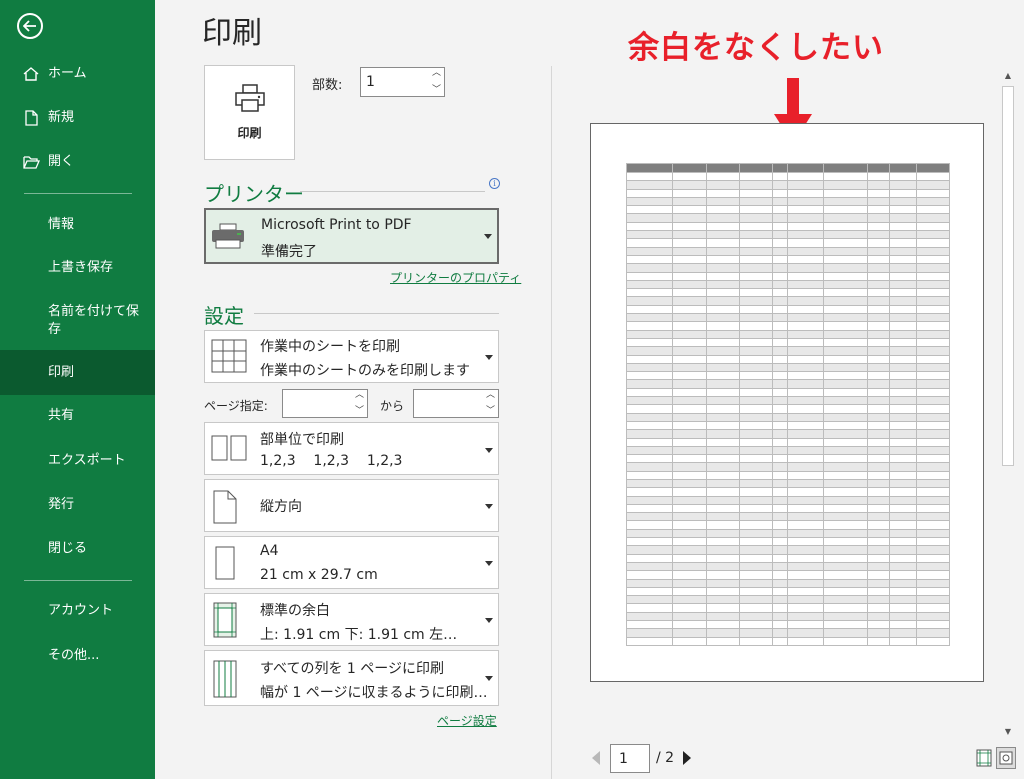 The image size is (1024, 779). Describe the element at coordinates (351, 562) in the screenshot. I see `paper-size-select: A4 21 cm x 29.7 cm` at that location.